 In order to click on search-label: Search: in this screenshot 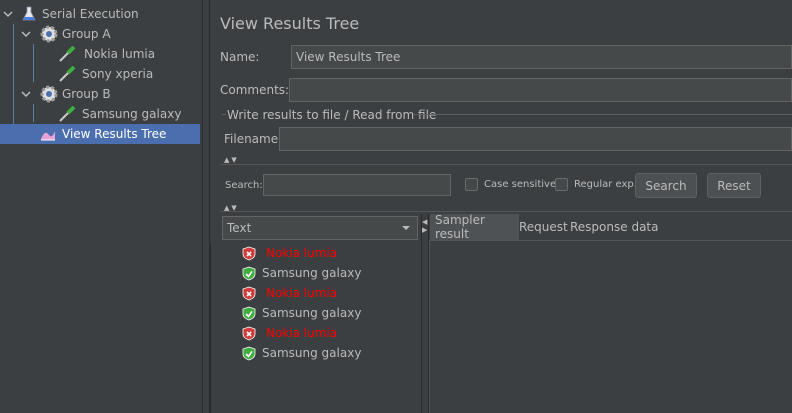, I will do `click(244, 185)`.